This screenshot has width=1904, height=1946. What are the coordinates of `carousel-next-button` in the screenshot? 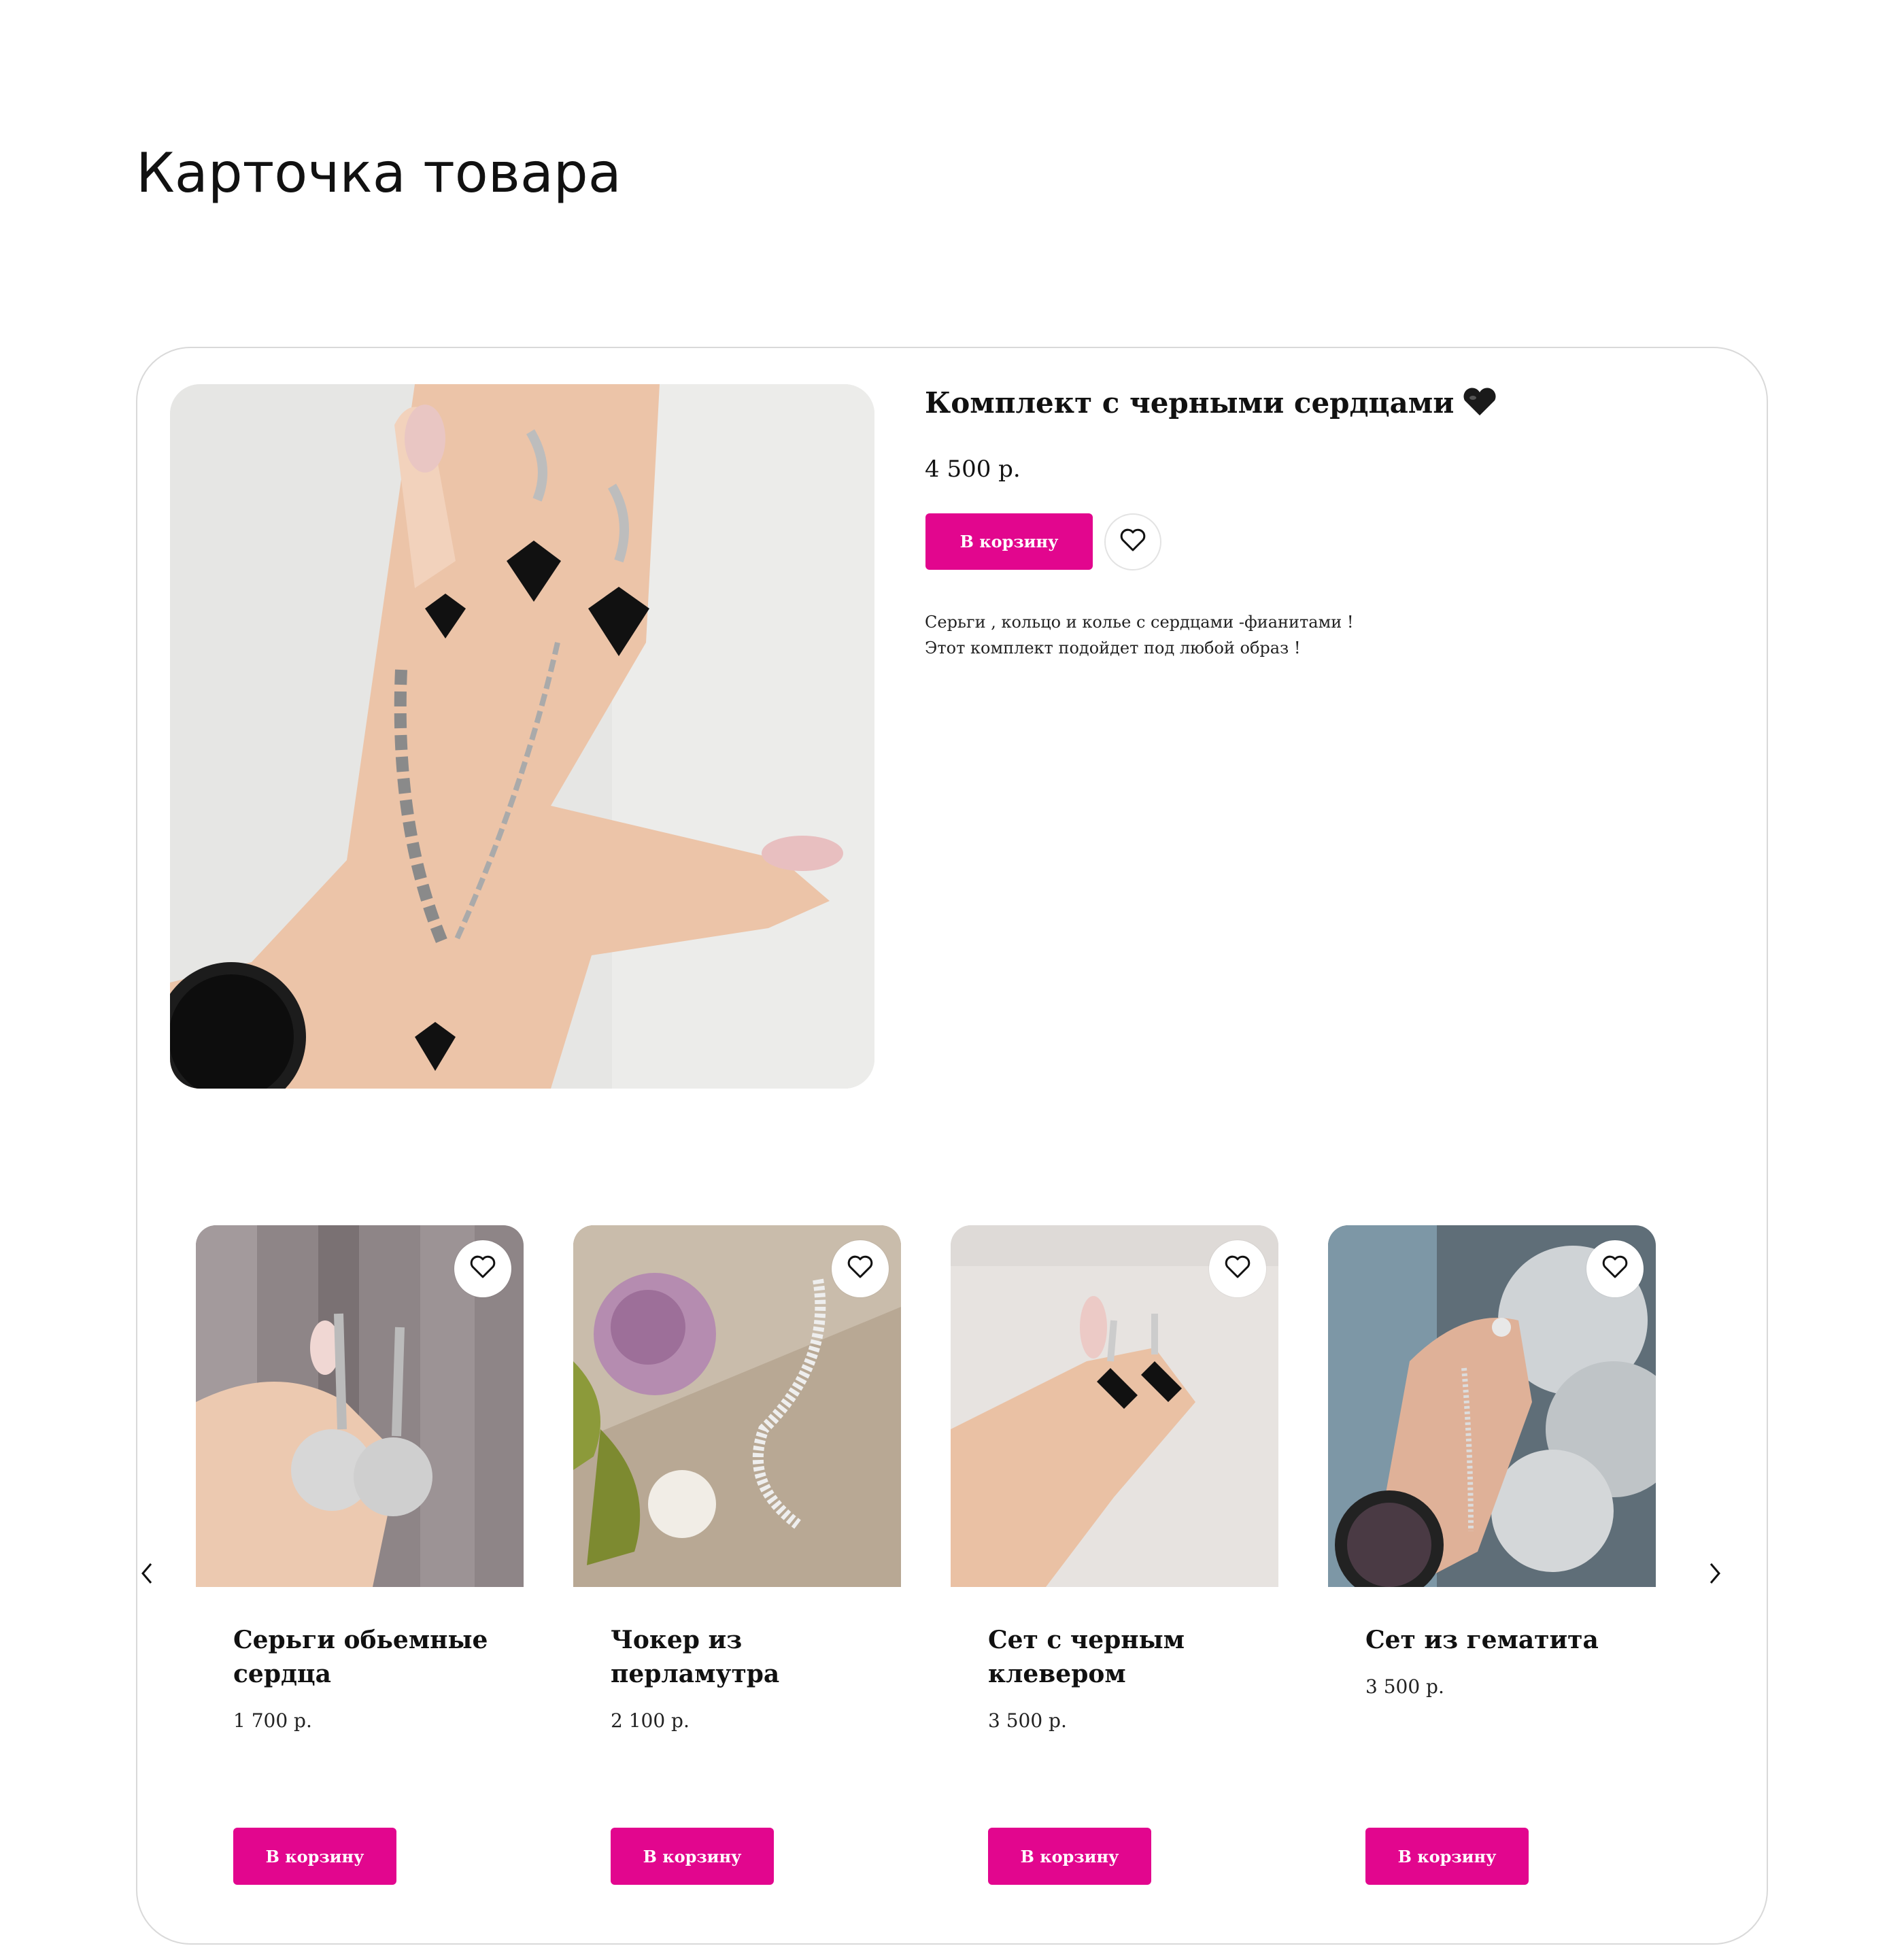 It's located at (1715, 1574).